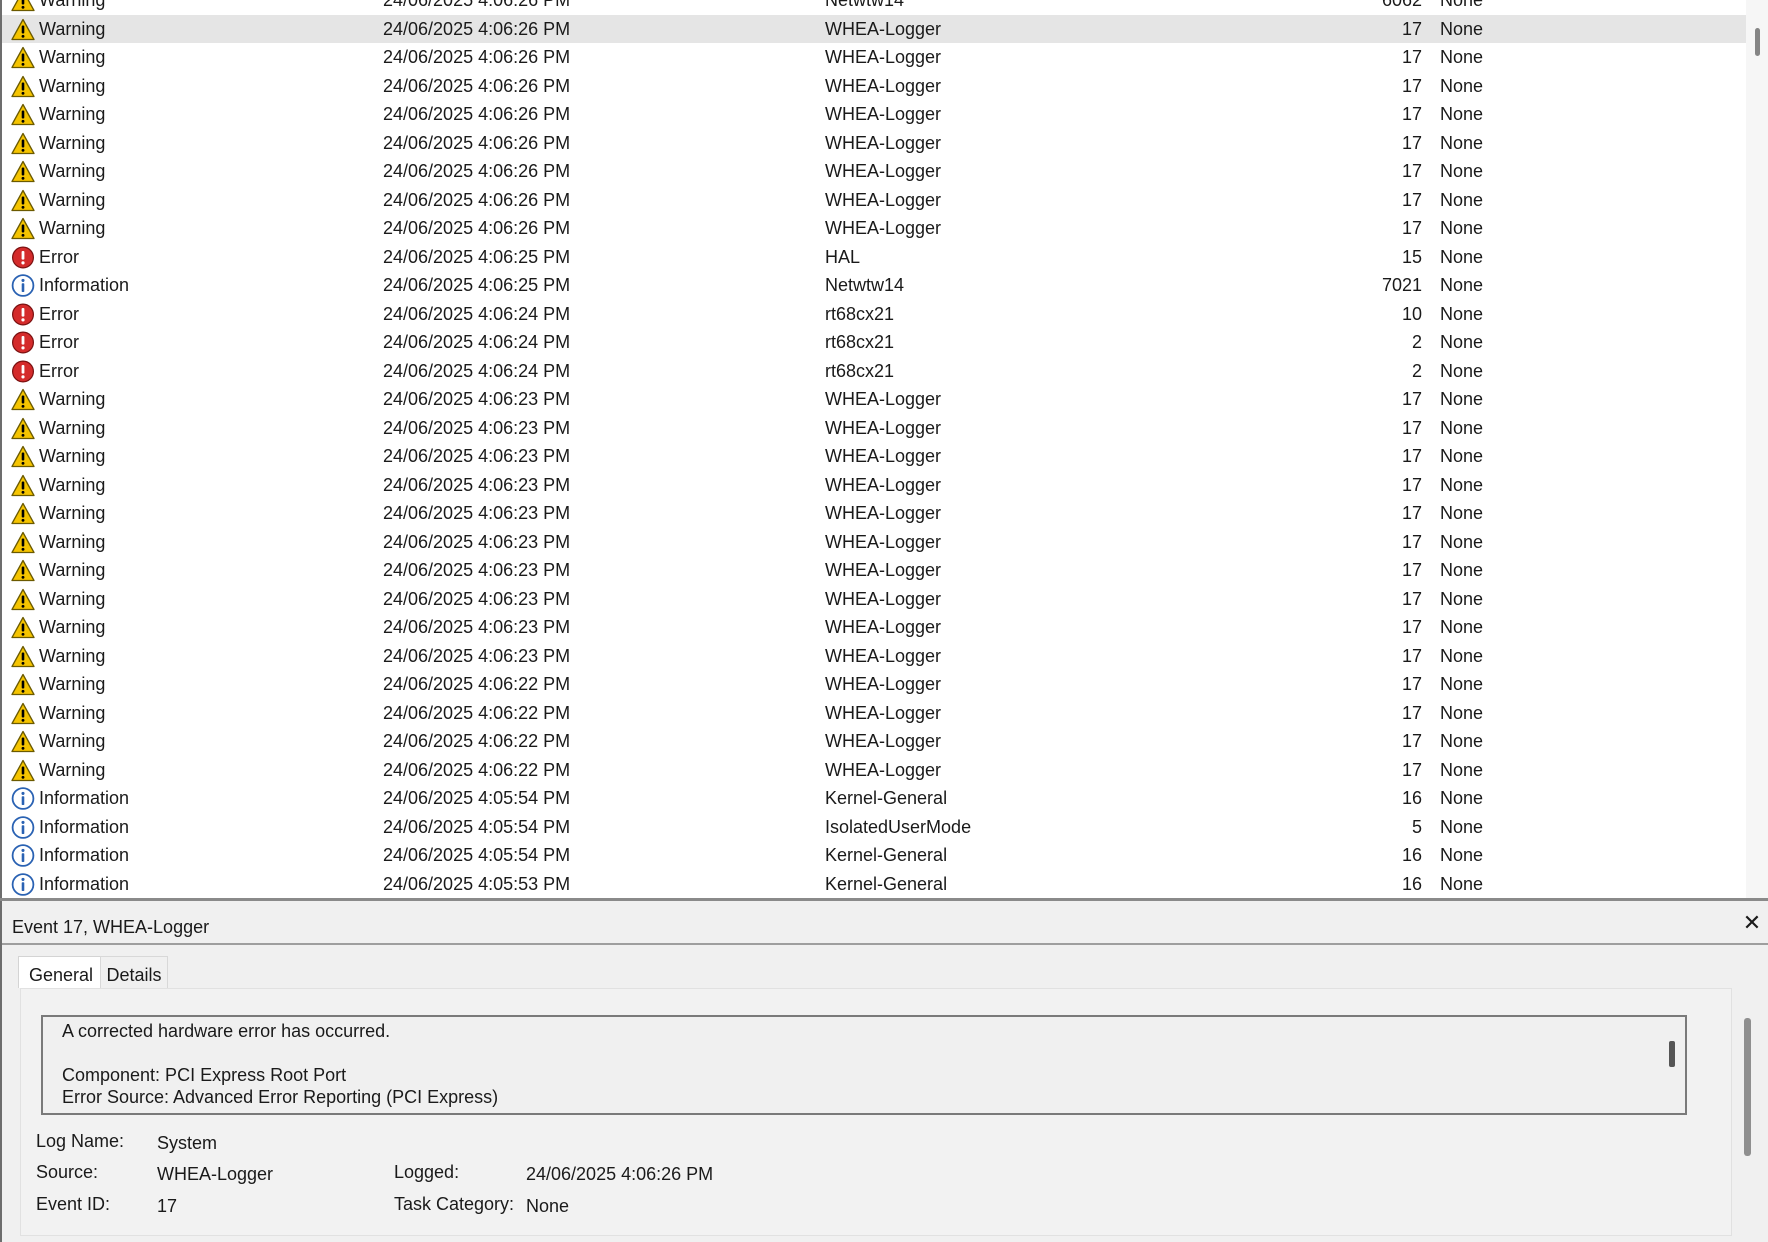 The width and height of the screenshot is (1768, 1242). Describe the element at coordinates (860, 370) in the screenshot. I see `source-cell: rt68cx21` at that location.